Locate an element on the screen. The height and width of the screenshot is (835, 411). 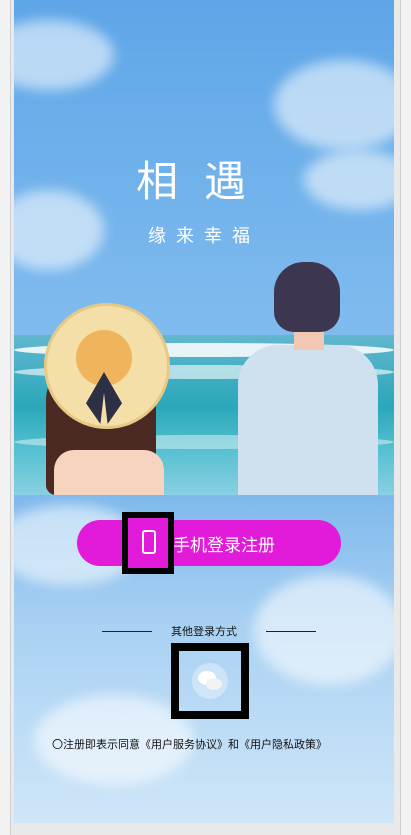
other-login-label: 其他登录方式 is located at coordinates (204, 631).